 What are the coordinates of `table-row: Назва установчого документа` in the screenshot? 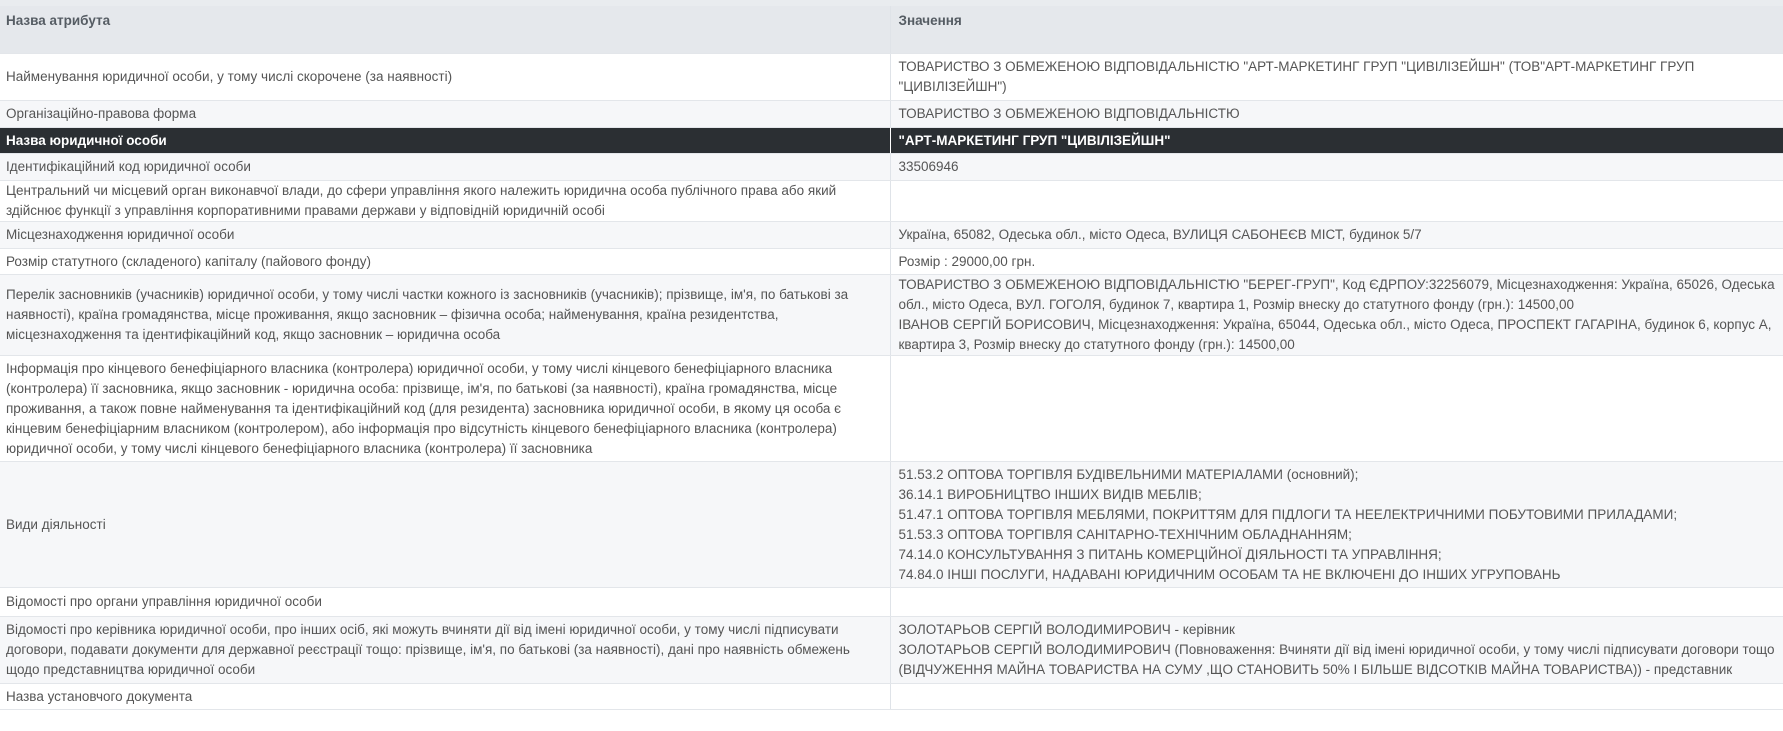 It's located at (891, 696).